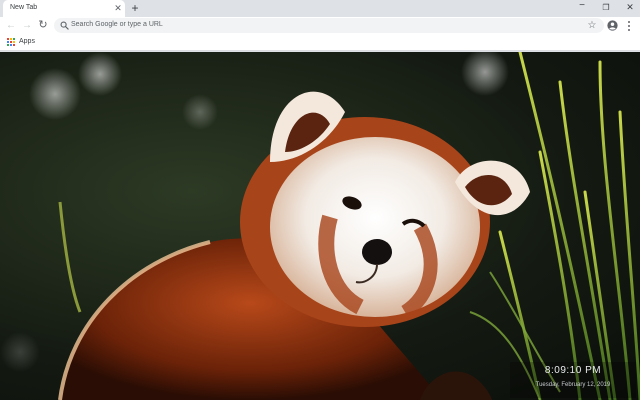 Image resolution: width=640 pixels, height=400 pixels. What do you see at coordinates (573, 370) in the screenshot?
I see `clock-time: 8:09:10 PM` at bounding box center [573, 370].